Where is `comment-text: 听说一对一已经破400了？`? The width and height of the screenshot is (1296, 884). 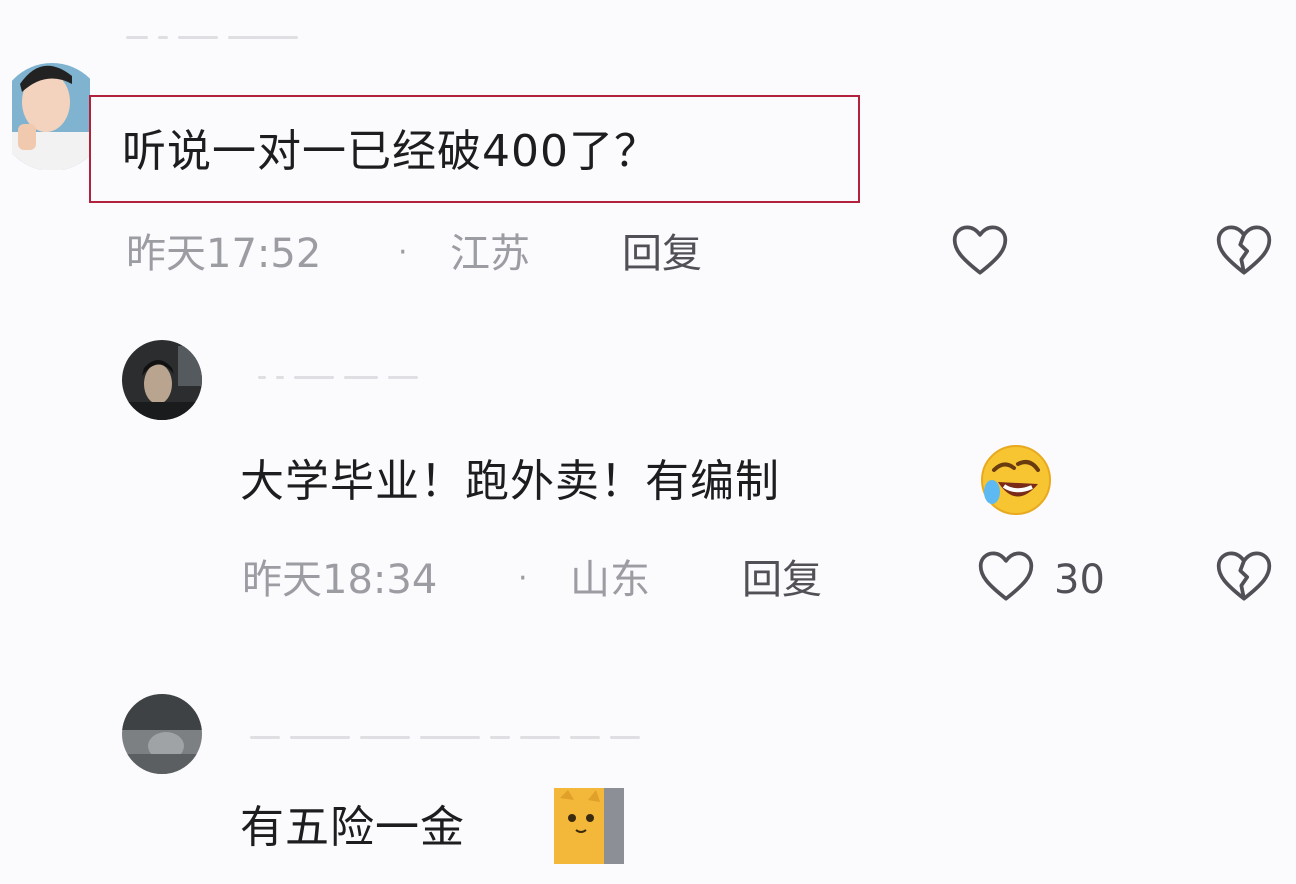 comment-text: 听说一对一已经破400了？ is located at coordinates (390, 151).